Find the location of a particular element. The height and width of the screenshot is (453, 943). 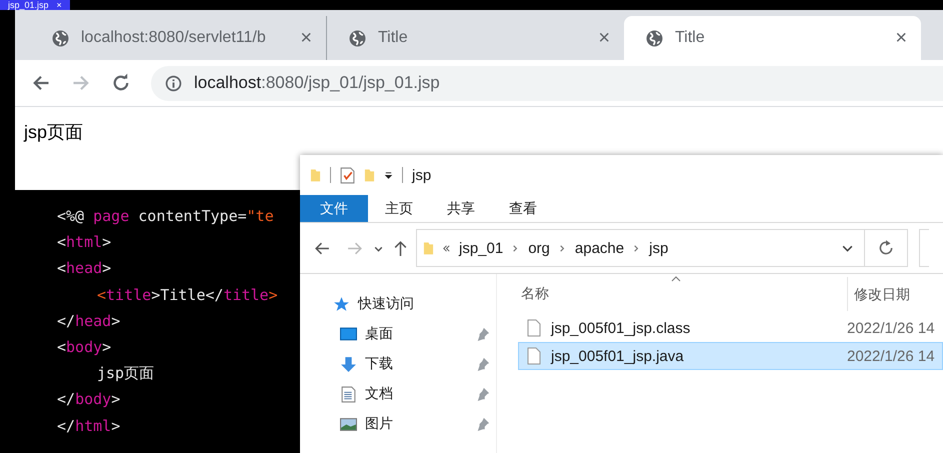

code-line: </html> is located at coordinates (89, 426).